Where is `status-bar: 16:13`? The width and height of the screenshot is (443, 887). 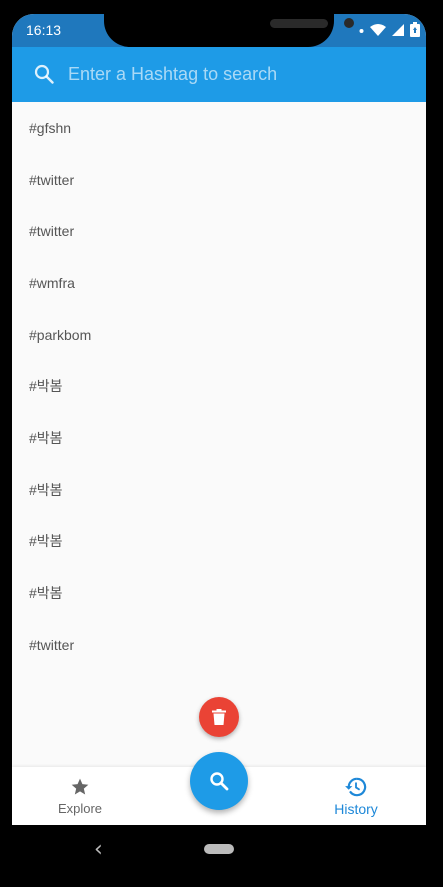
status-bar: 16:13 is located at coordinates (219, 30).